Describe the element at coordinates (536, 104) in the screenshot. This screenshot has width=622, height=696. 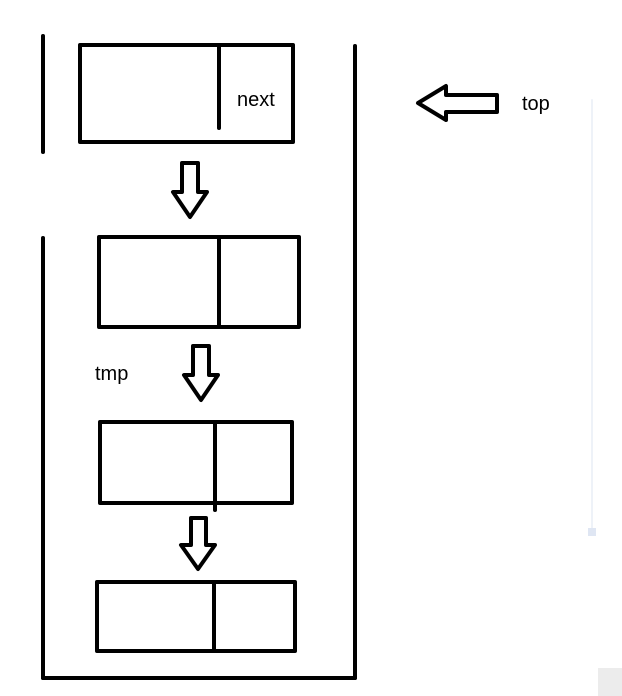
I see `top-label: top` at that location.